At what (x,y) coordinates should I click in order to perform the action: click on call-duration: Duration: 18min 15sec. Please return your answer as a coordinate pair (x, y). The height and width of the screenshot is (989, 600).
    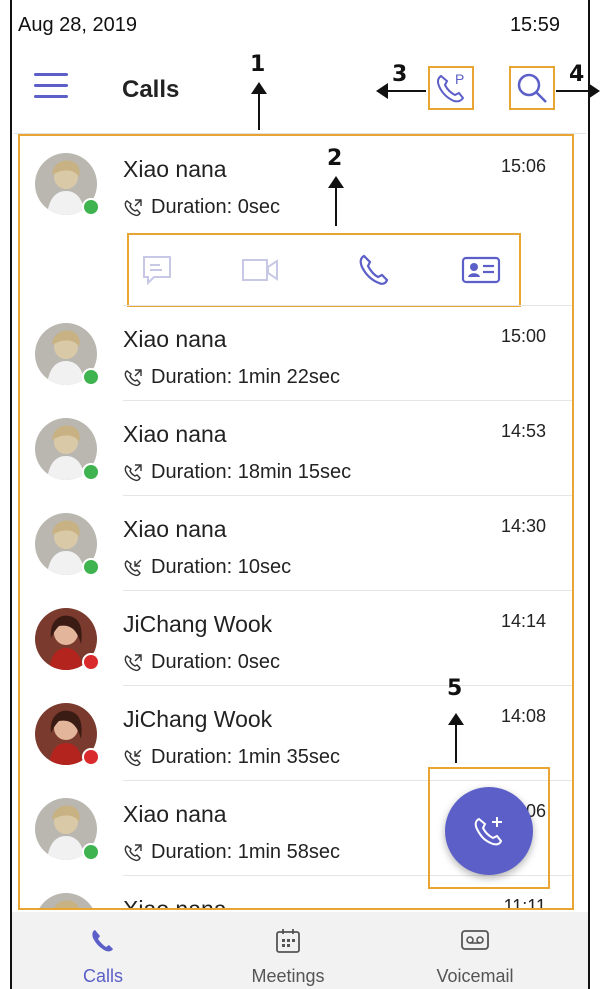
    Looking at the image, I should click on (237, 472).